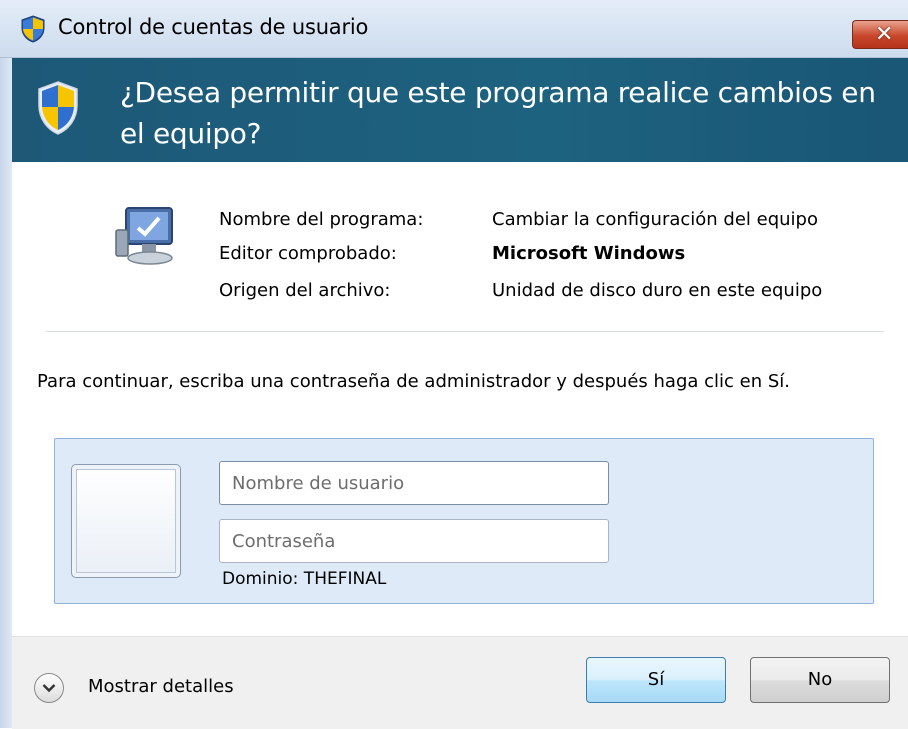 This screenshot has width=908, height=729. Describe the element at coordinates (460, 682) in the screenshot. I see `footer: Mostrar detalles Sí No` at that location.